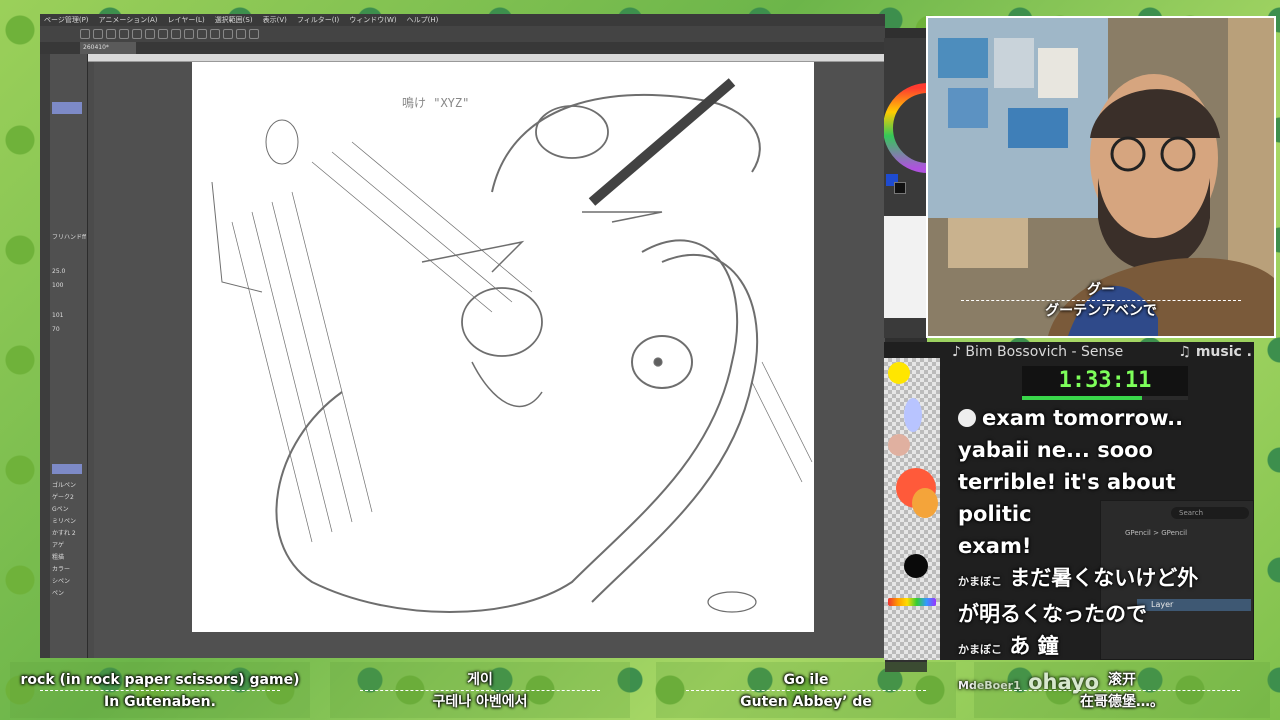  I want to click on track-title: ♪ Bim Bossovich - Sense, so click(1038, 352).